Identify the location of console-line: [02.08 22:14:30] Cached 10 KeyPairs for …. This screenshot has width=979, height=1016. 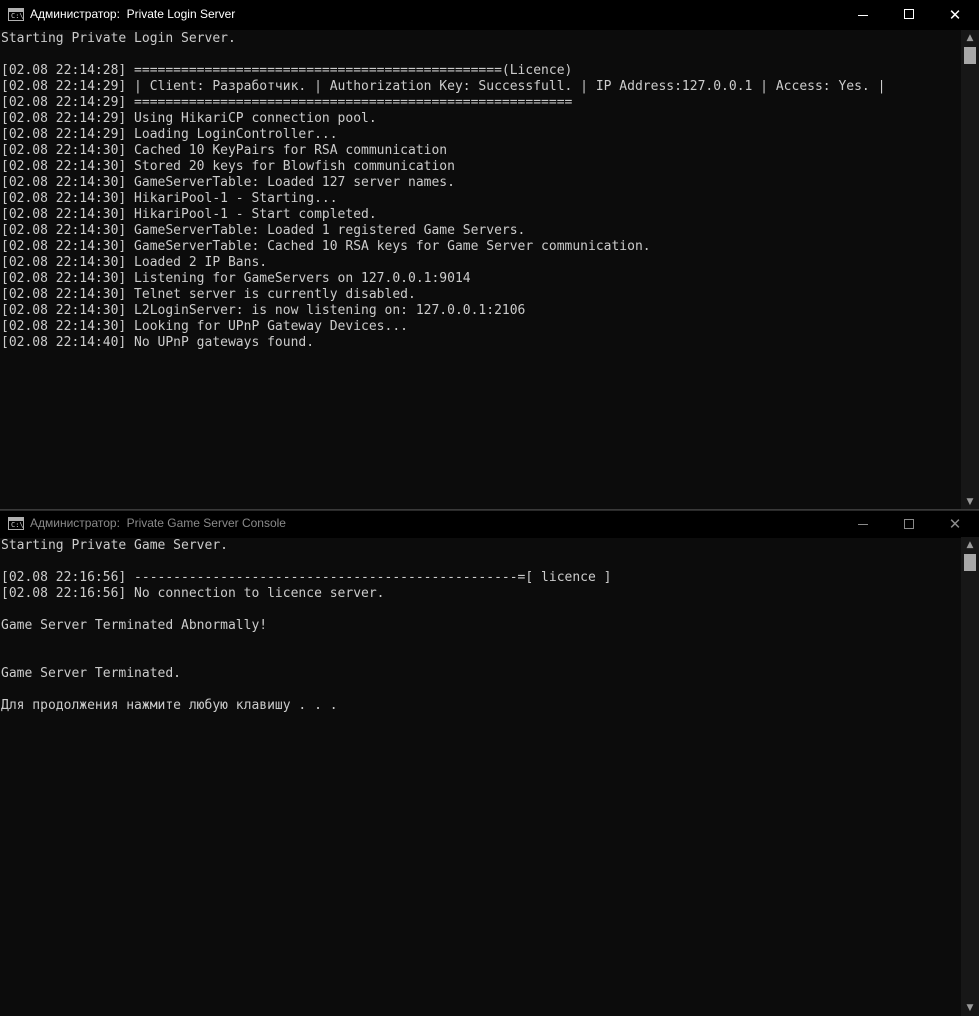
(224, 150).